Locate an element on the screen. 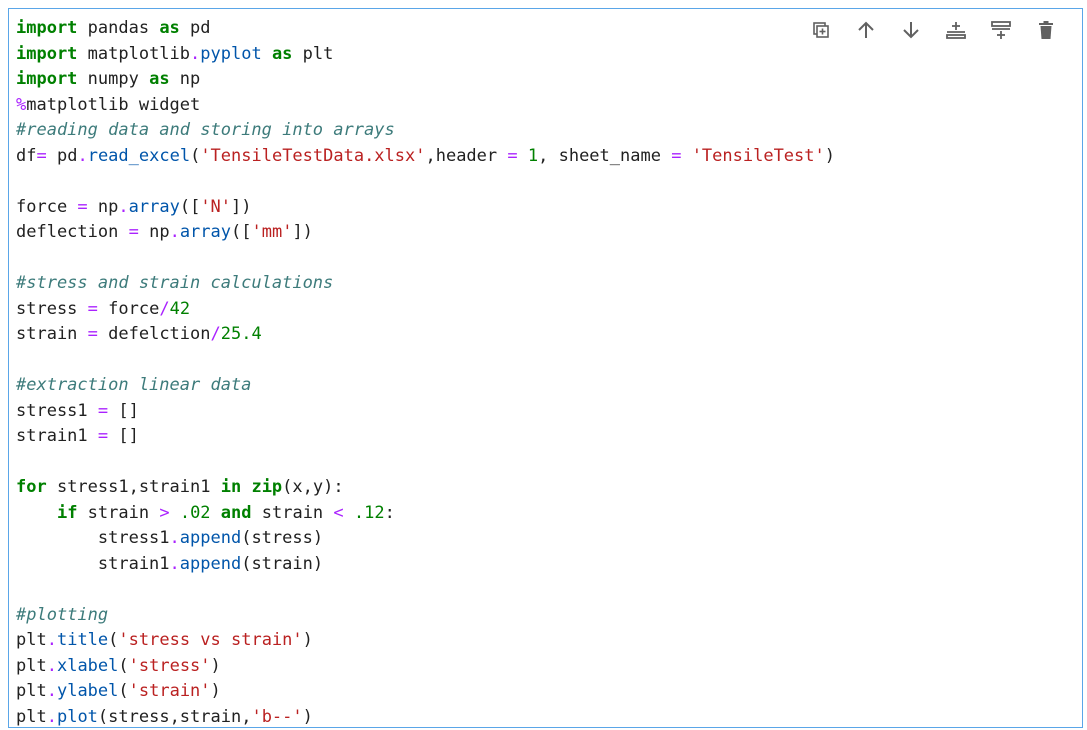  code-token: pandas is located at coordinates (118, 28).